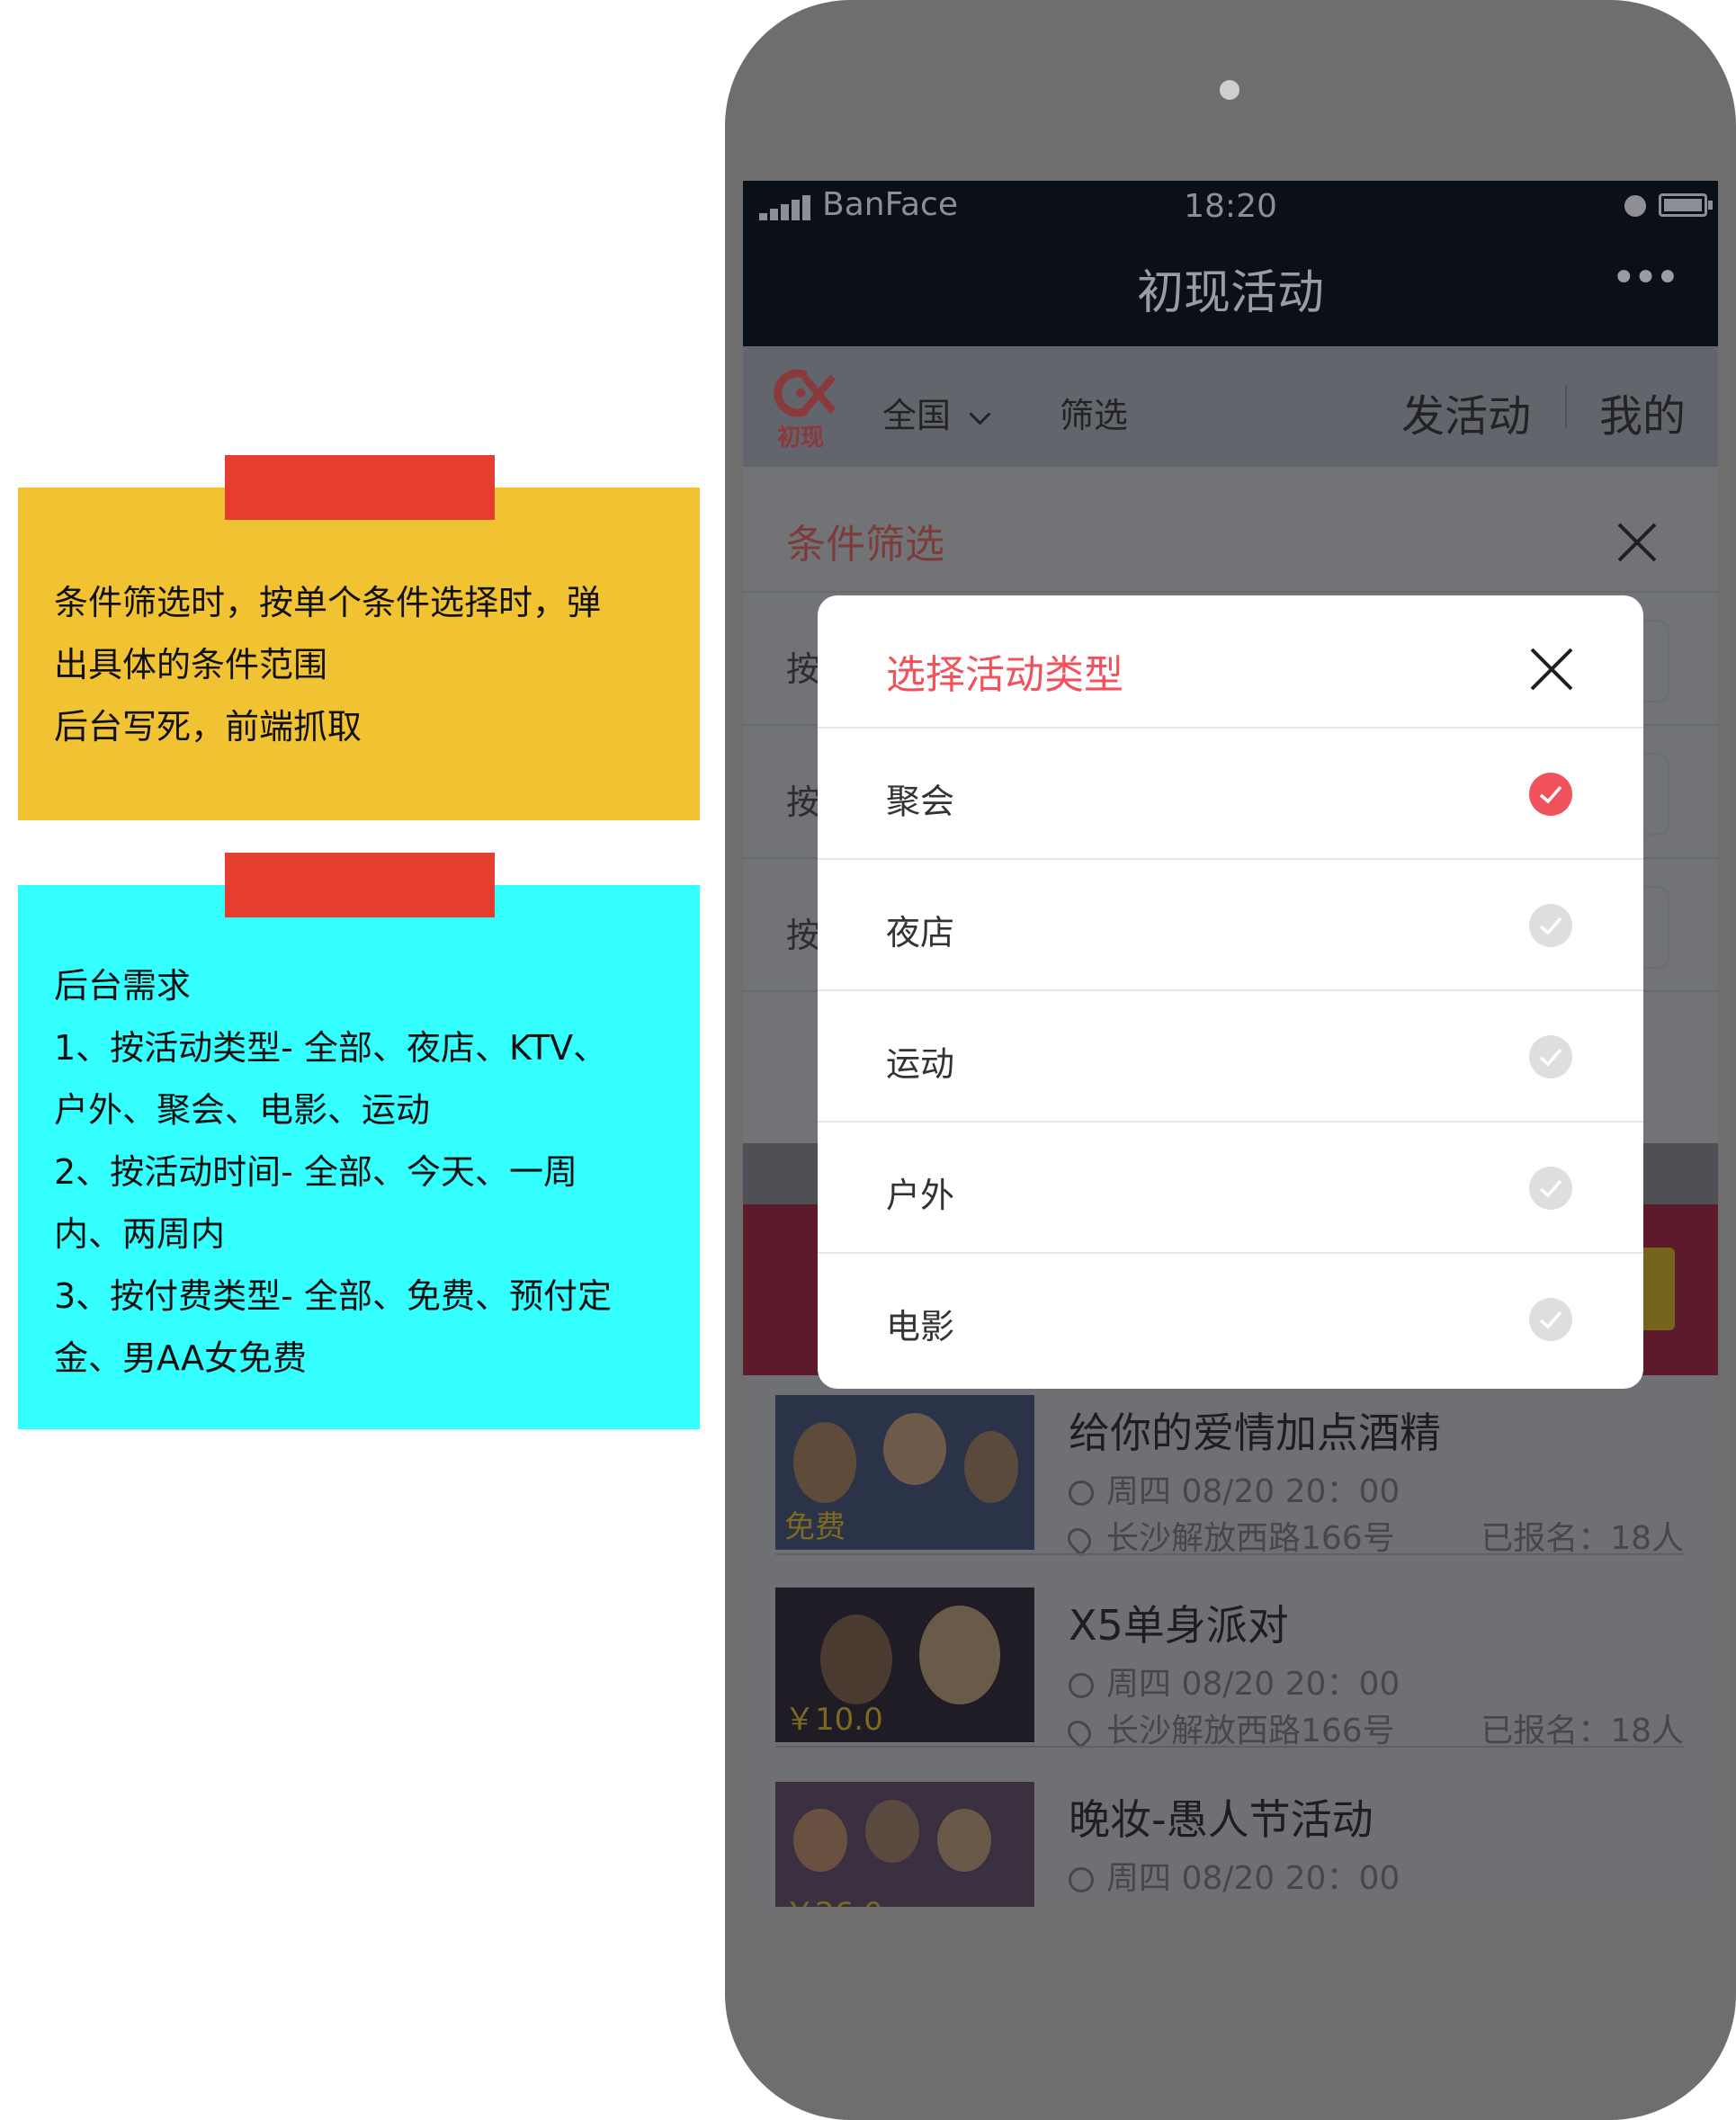 The height and width of the screenshot is (2120, 1736). Describe the element at coordinates (920, 1326) in the screenshot. I see `option-label: 电影` at that location.